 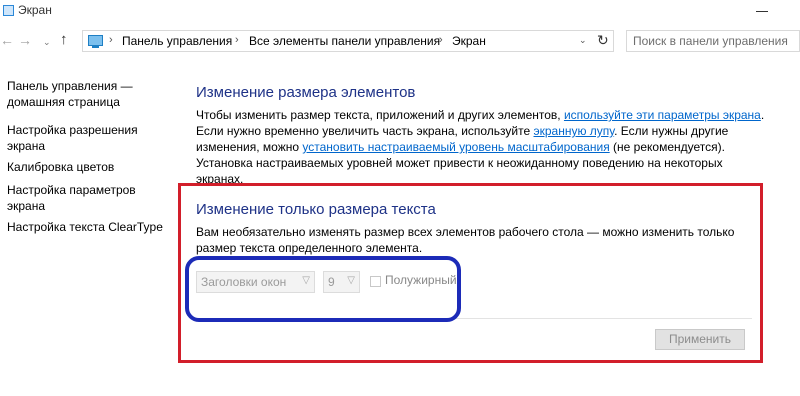 What do you see at coordinates (603, 40) in the screenshot?
I see `refresh-icon: ↻` at bounding box center [603, 40].